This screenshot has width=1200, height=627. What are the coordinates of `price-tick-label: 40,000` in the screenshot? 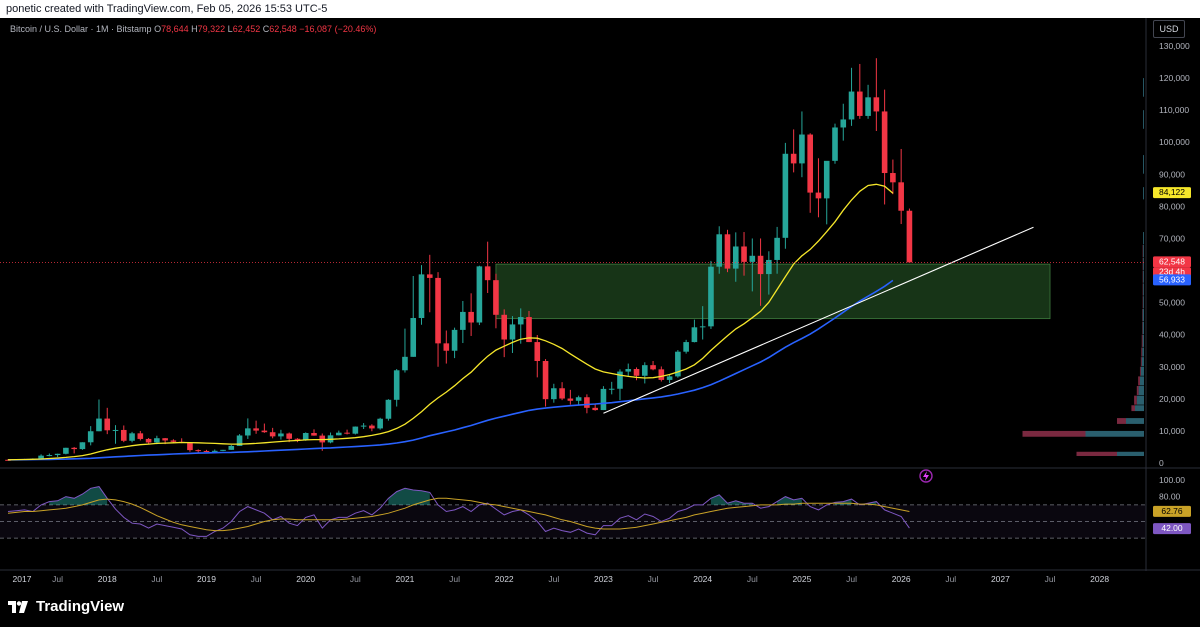 It's located at (1172, 335).